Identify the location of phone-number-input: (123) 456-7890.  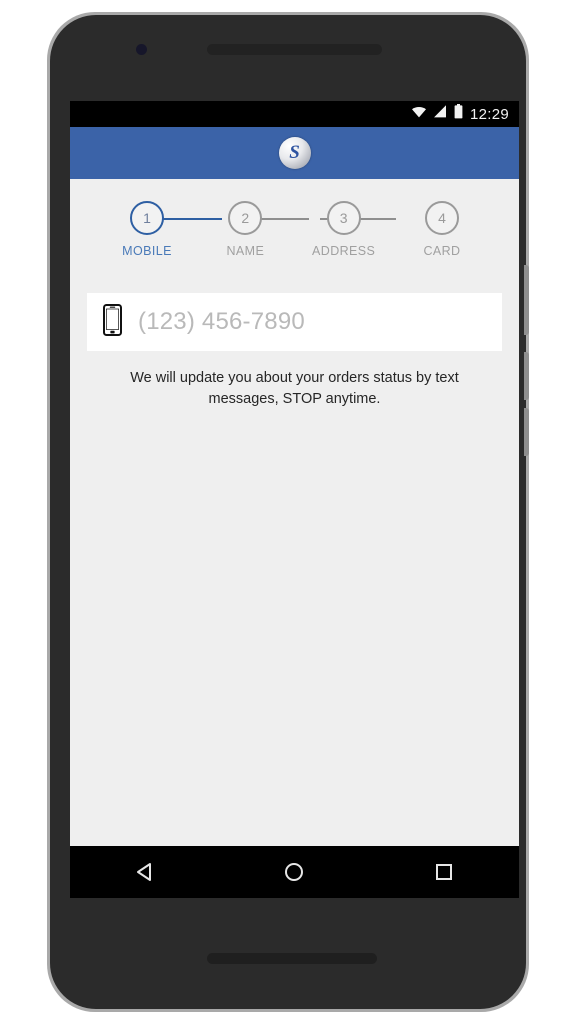
(221, 322).